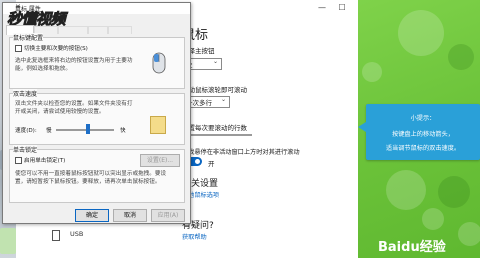 The height and width of the screenshot is (258, 480). Describe the element at coordinates (45, 161) in the screenshot. I see `click-lock-label: 启用单击锁定(T)` at that location.